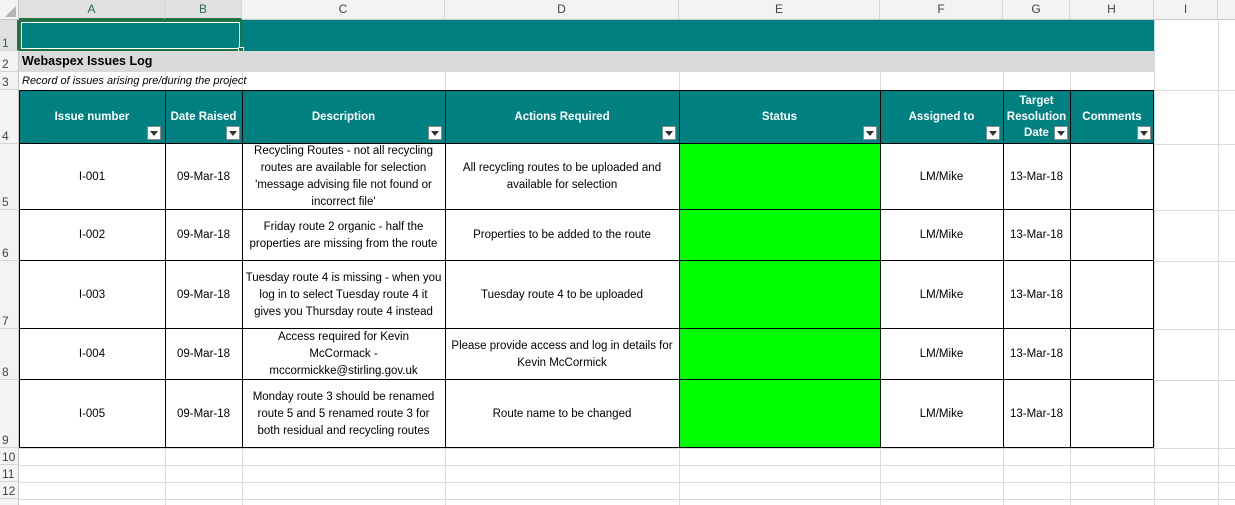  I want to click on column-header-h: H, so click(1112, 10).